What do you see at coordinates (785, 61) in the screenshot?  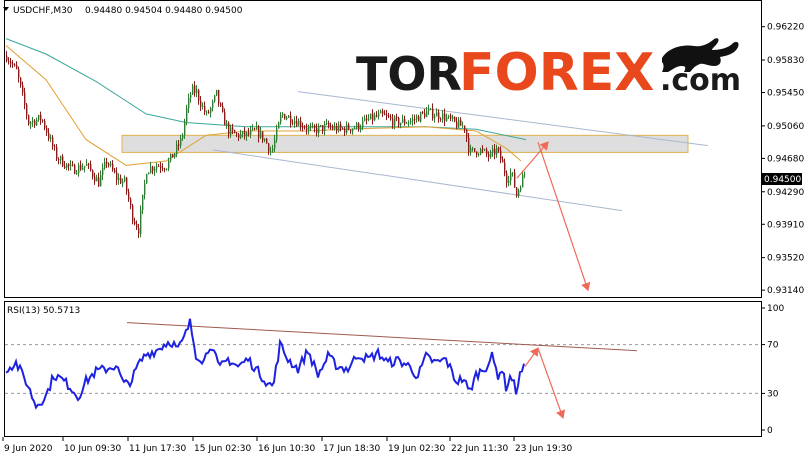 I see `price-tick-label: 0.95830` at bounding box center [785, 61].